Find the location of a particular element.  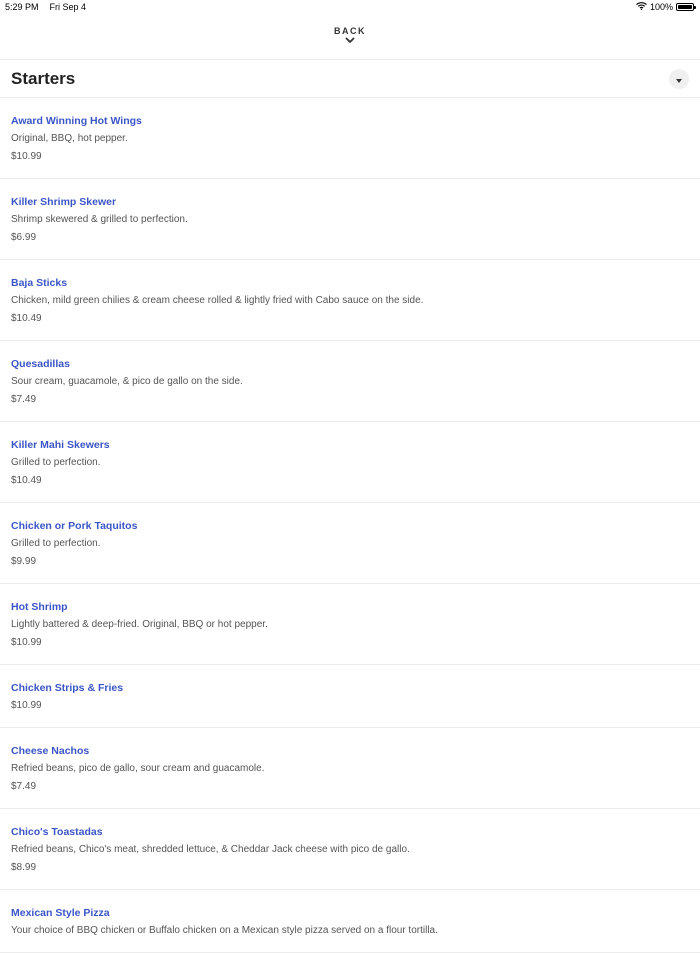

back-label: BACK is located at coordinates (350, 31).